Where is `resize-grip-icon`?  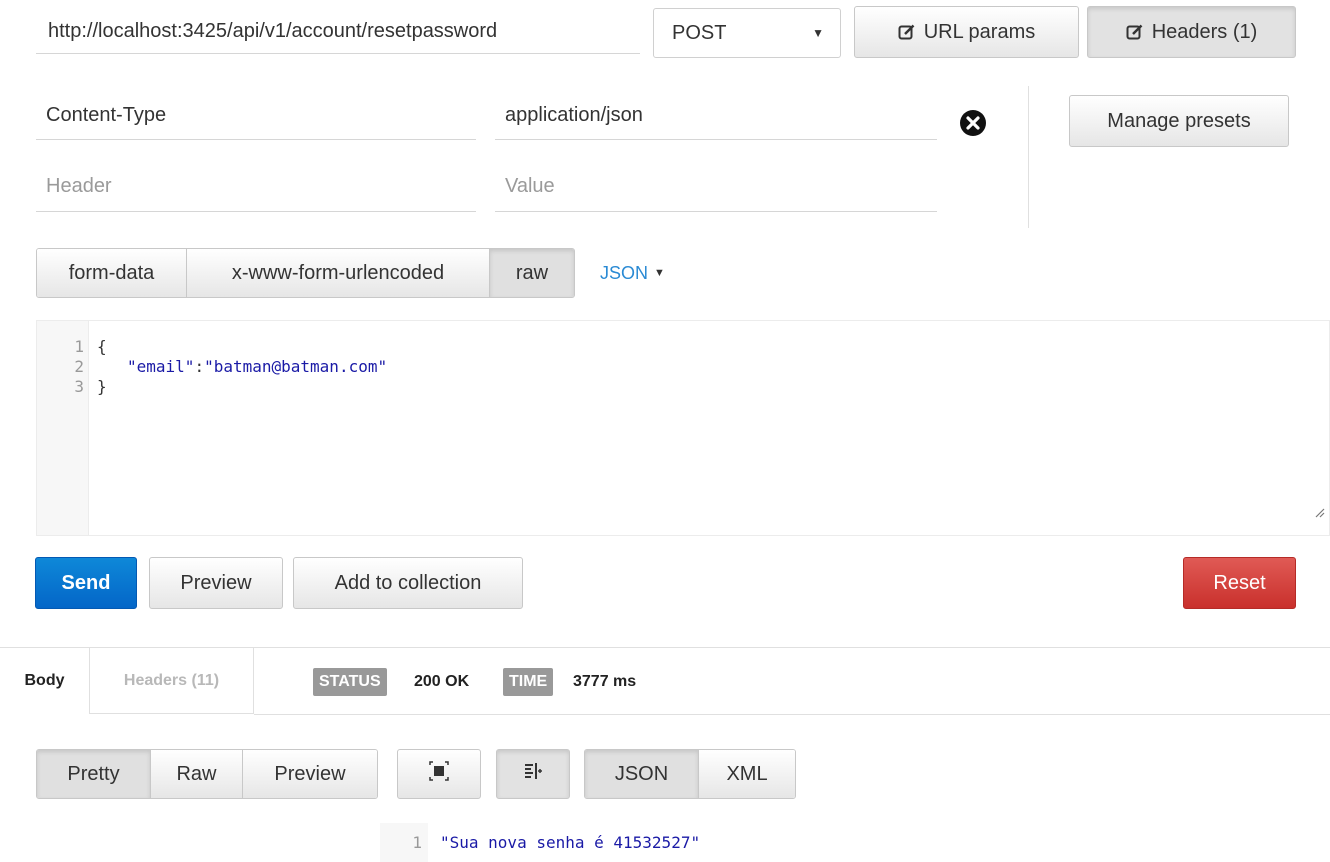
resize-grip-icon is located at coordinates (1319, 514).